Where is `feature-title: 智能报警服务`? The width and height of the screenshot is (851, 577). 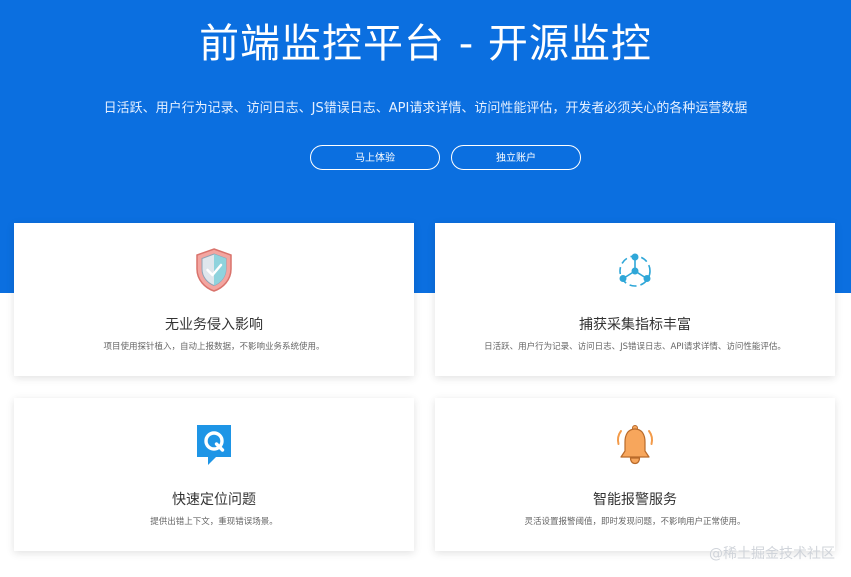 feature-title: 智能报警服务 is located at coordinates (635, 500).